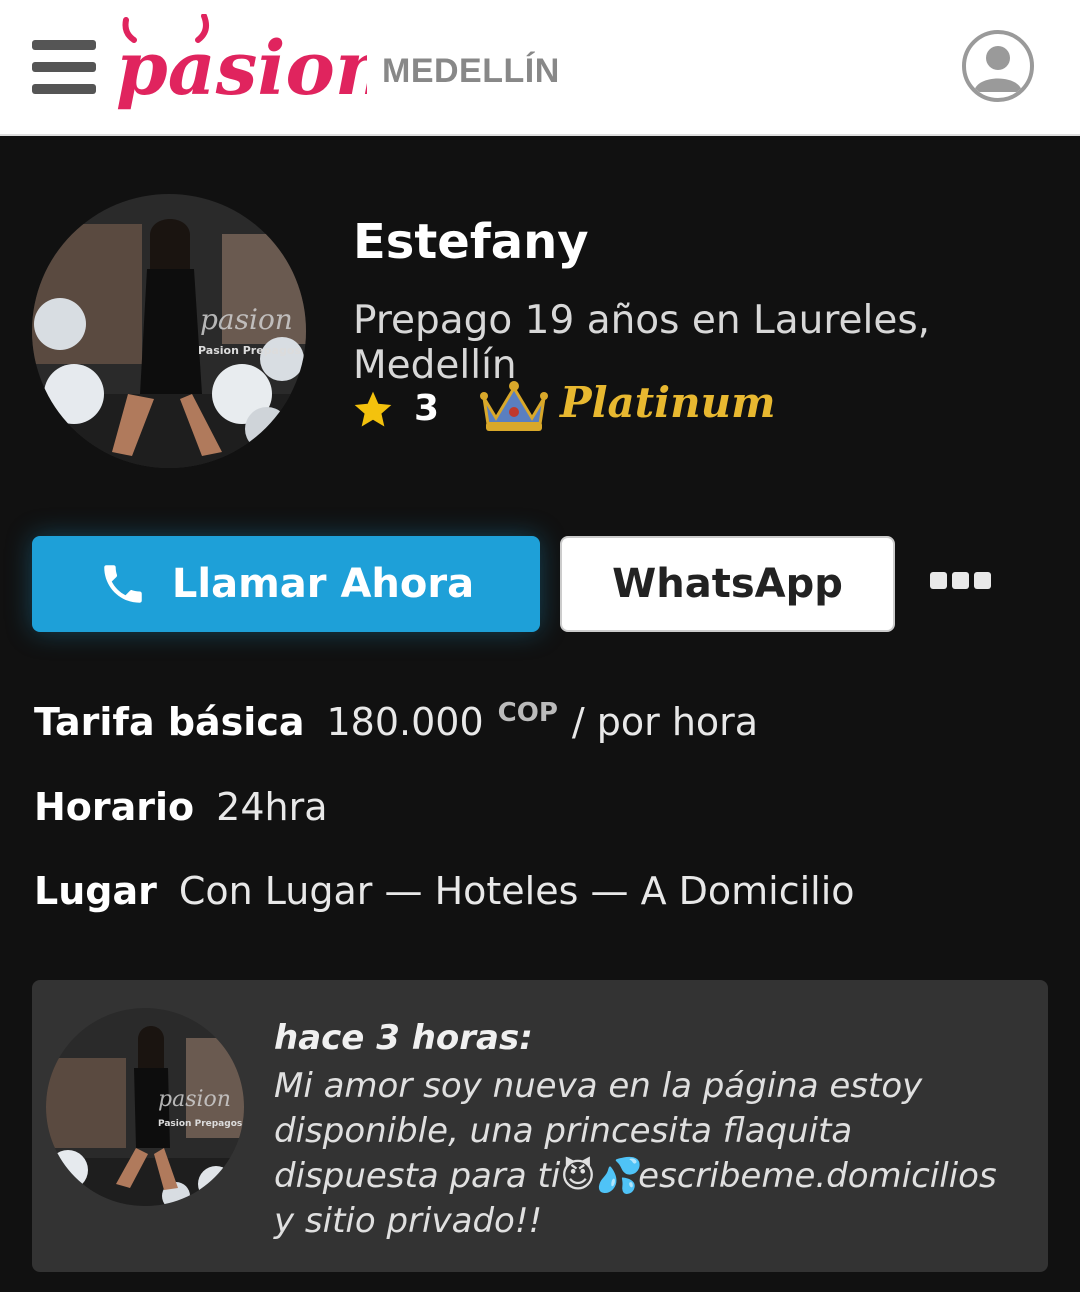 This screenshot has width=1080, height=1292. I want to click on star-icon, so click(373, 409).